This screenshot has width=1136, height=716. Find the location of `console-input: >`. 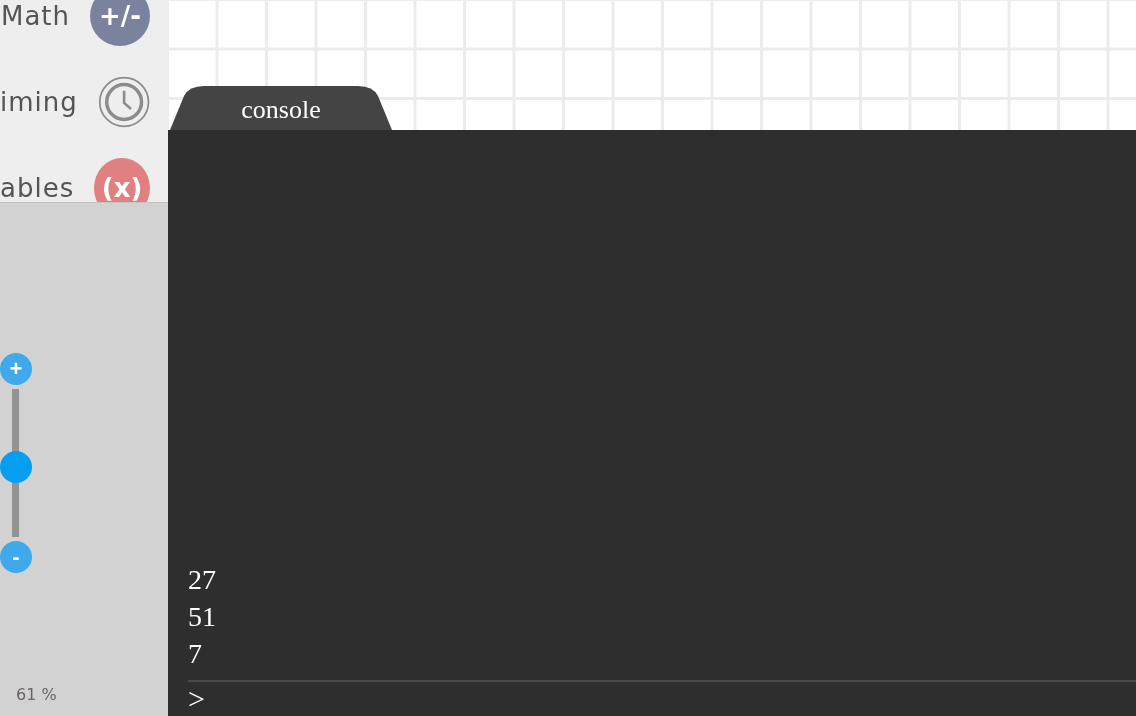

console-input: > is located at coordinates (662, 698).